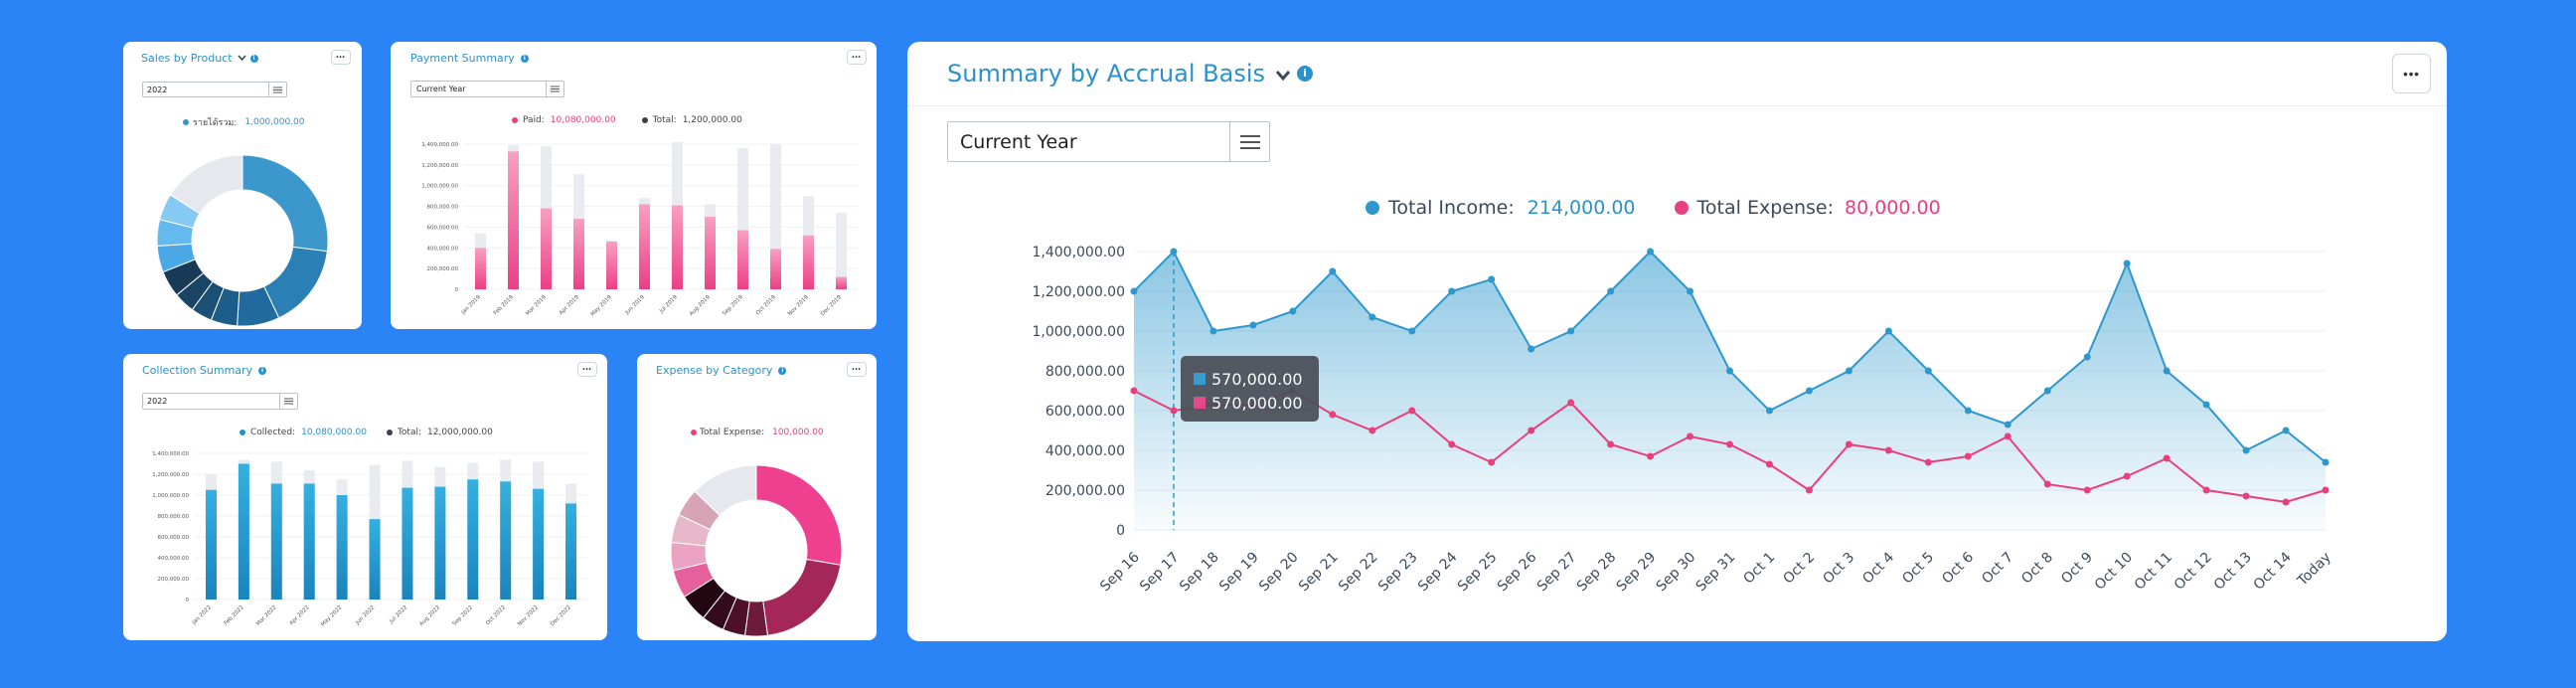 The height and width of the screenshot is (688, 2576). What do you see at coordinates (1160, 573) in the screenshot?
I see `x-tick-label: Sep 17` at bounding box center [1160, 573].